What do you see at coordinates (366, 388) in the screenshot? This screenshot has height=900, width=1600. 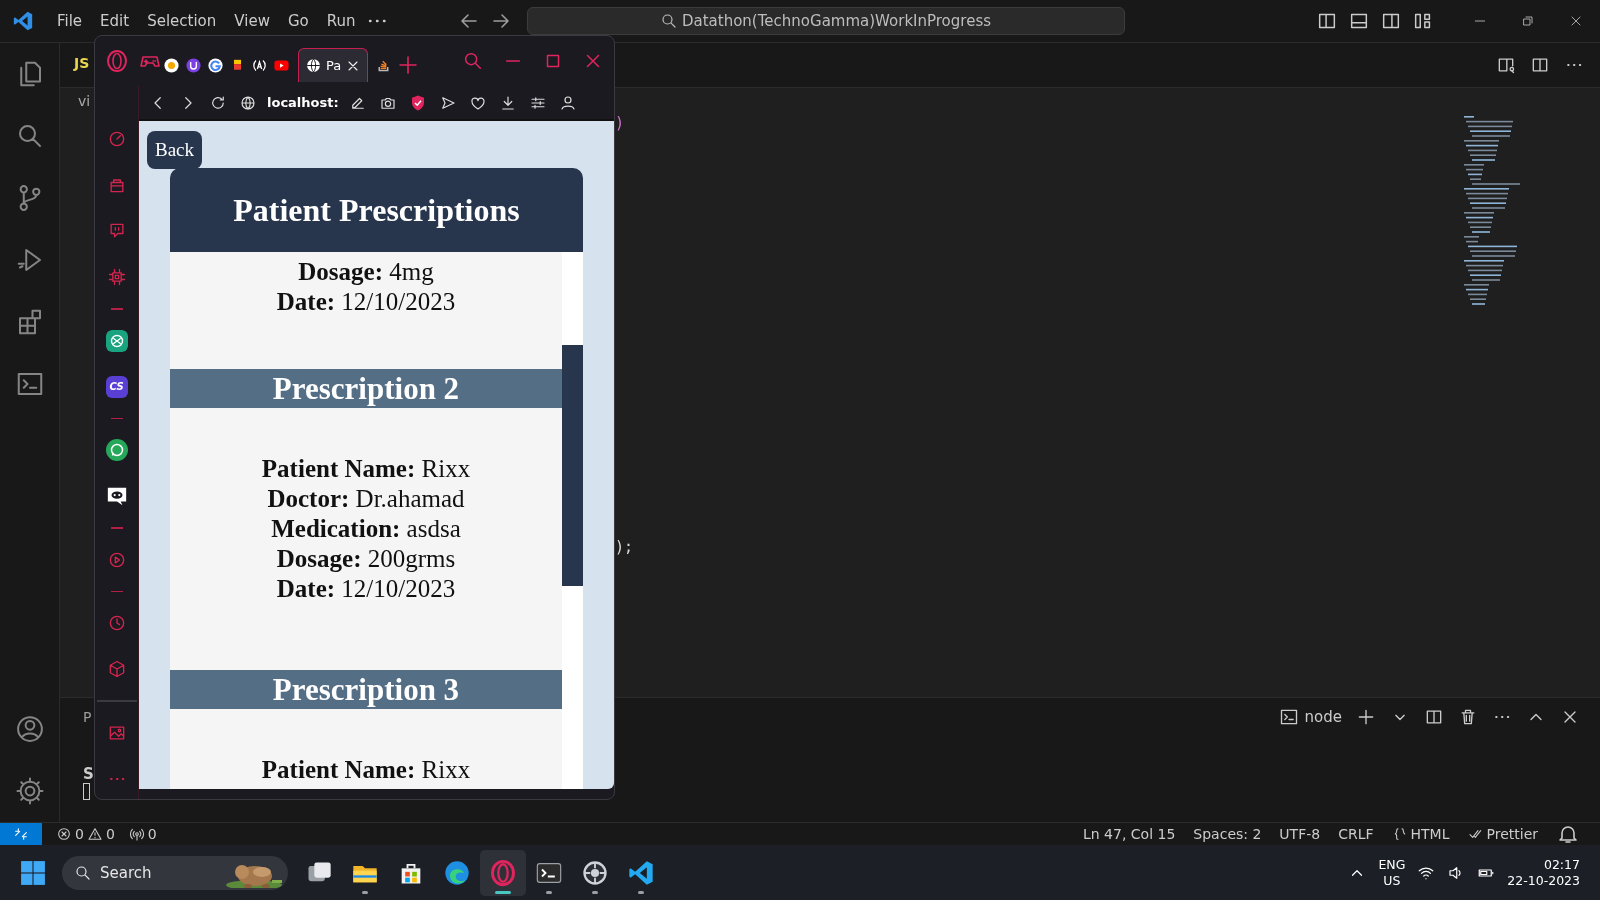 I see `section-heading: Prescription 2` at bounding box center [366, 388].